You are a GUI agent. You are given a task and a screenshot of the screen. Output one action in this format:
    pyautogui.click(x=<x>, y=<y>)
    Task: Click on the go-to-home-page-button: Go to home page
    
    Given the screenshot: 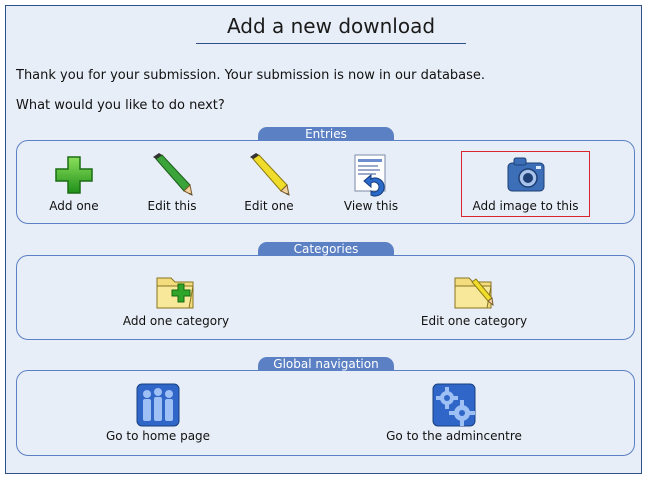 What is the action you would take?
    pyautogui.click(x=158, y=413)
    